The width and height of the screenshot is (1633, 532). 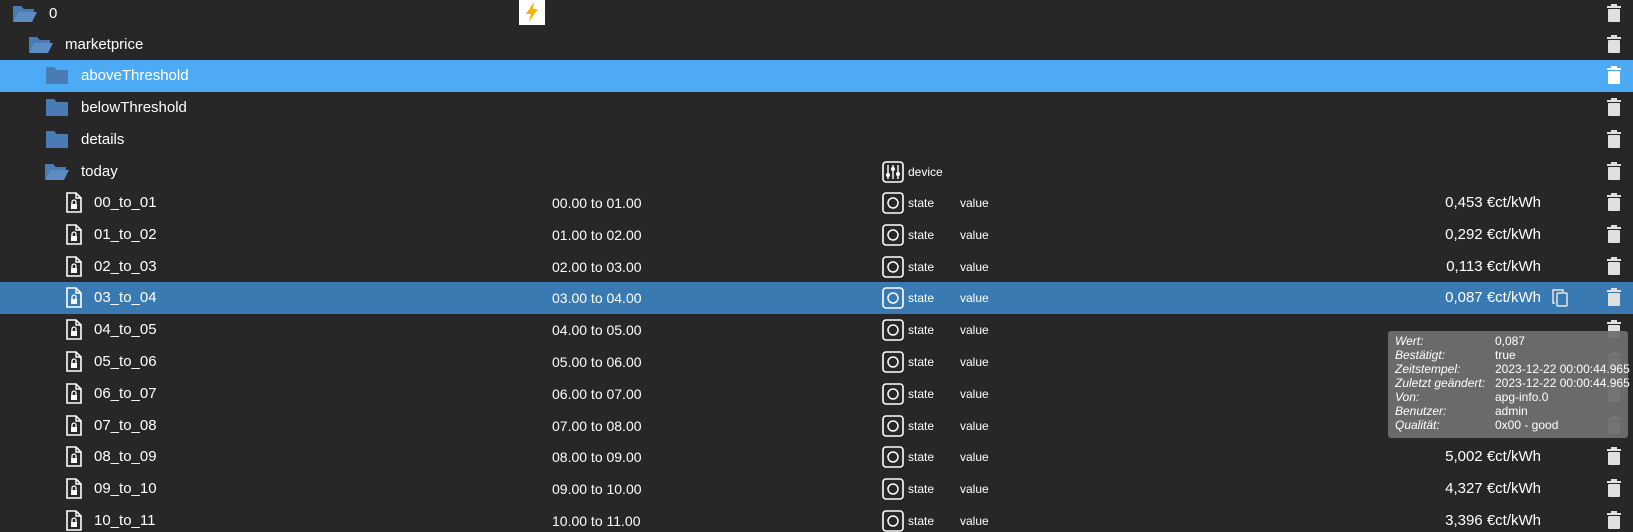 I want to click on state-name: 02.00 to 03.00, so click(x=597, y=267).